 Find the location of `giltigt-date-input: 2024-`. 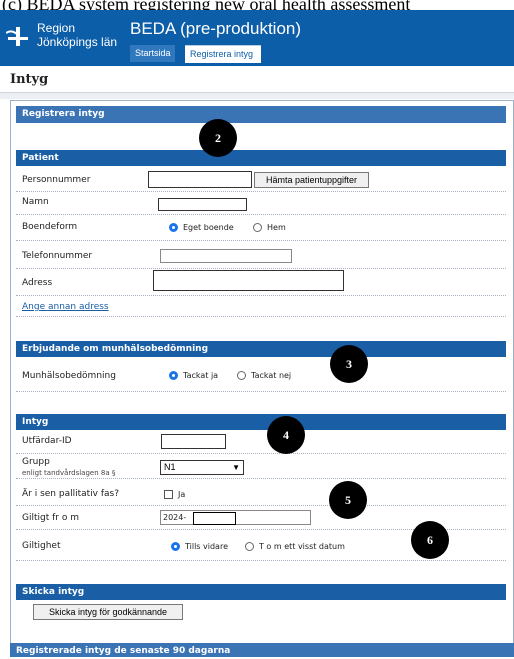

giltigt-date-input: 2024- is located at coordinates (235, 517).